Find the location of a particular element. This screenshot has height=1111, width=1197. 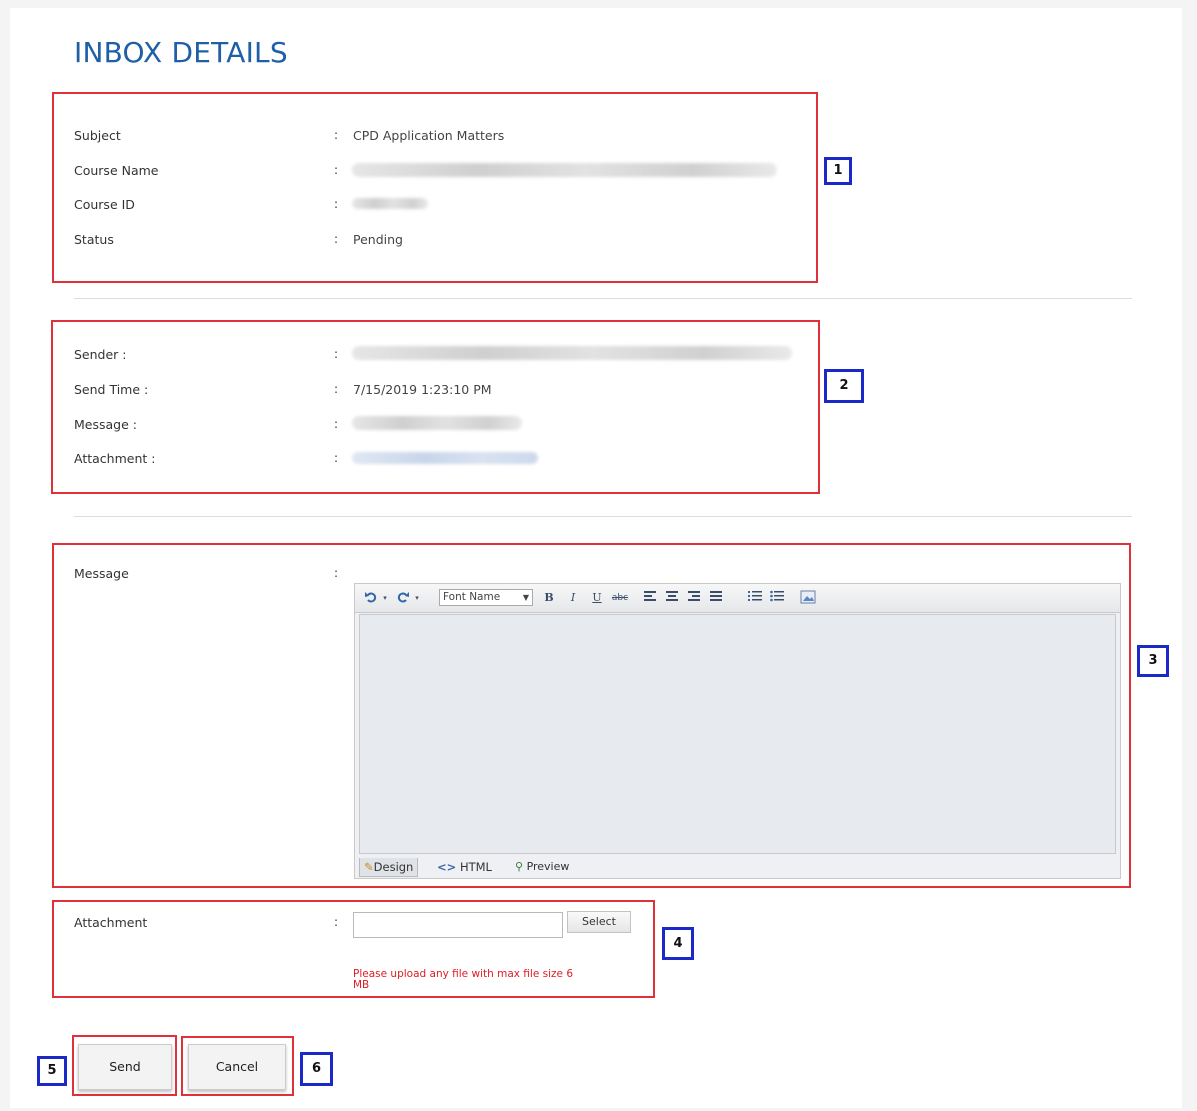

tab-preview: ⚲ Preview is located at coordinates (542, 867).